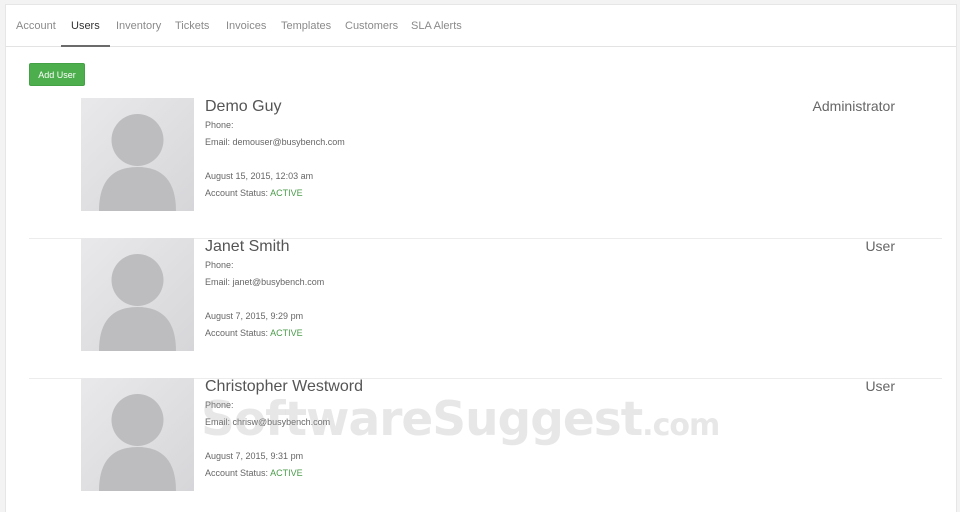 Image resolution: width=960 pixels, height=512 pixels. What do you see at coordinates (254, 316) in the screenshot?
I see `user-created-date: August 7, 2015, 9:29 pm` at bounding box center [254, 316].